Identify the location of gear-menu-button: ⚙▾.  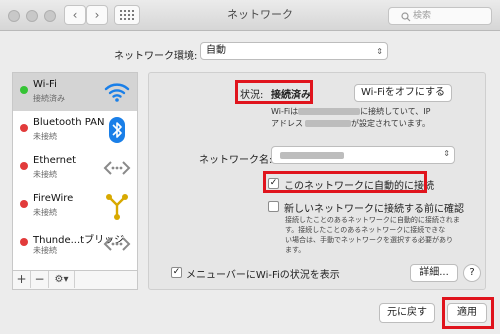
(62, 279).